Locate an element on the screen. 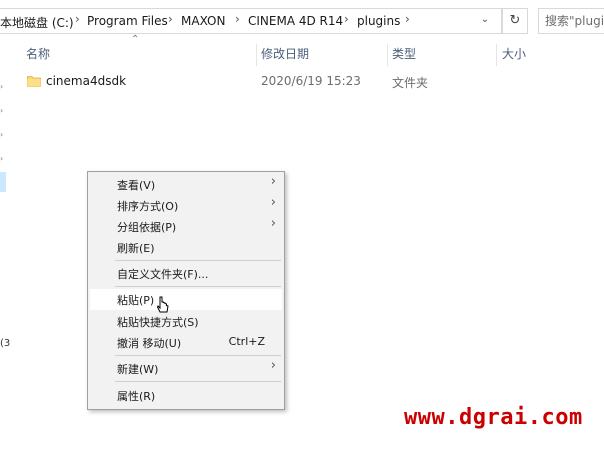 The height and width of the screenshot is (458, 604). folder-icon is located at coordinates (34, 81).